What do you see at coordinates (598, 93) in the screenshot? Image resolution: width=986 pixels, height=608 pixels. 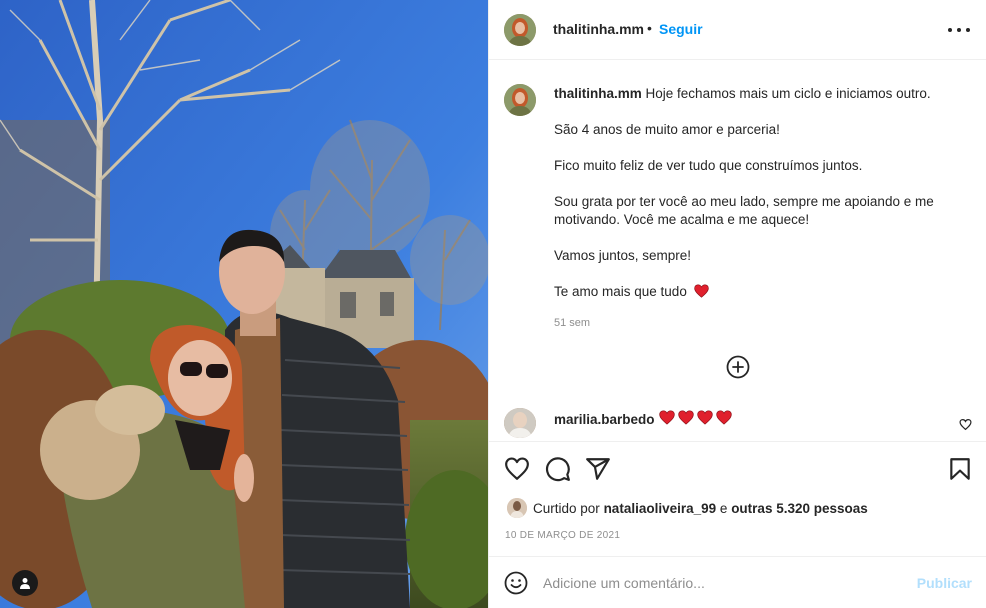 I see `caption-username: thalitinha.mm` at bounding box center [598, 93].